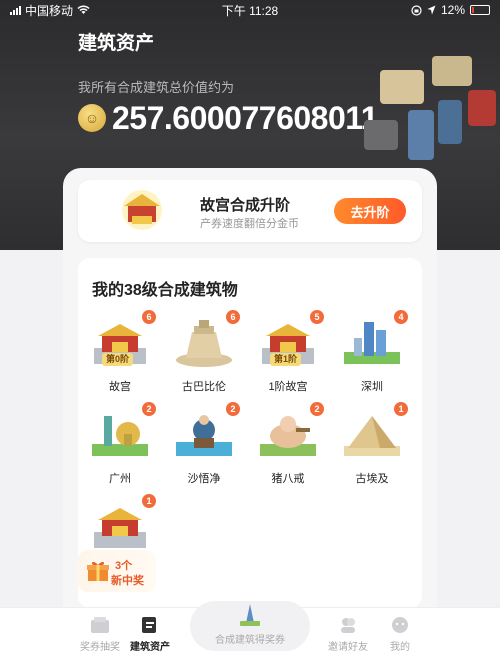  What do you see at coordinates (120, 479) in the screenshot?
I see `building-name: 广州` at bounding box center [120, 479].